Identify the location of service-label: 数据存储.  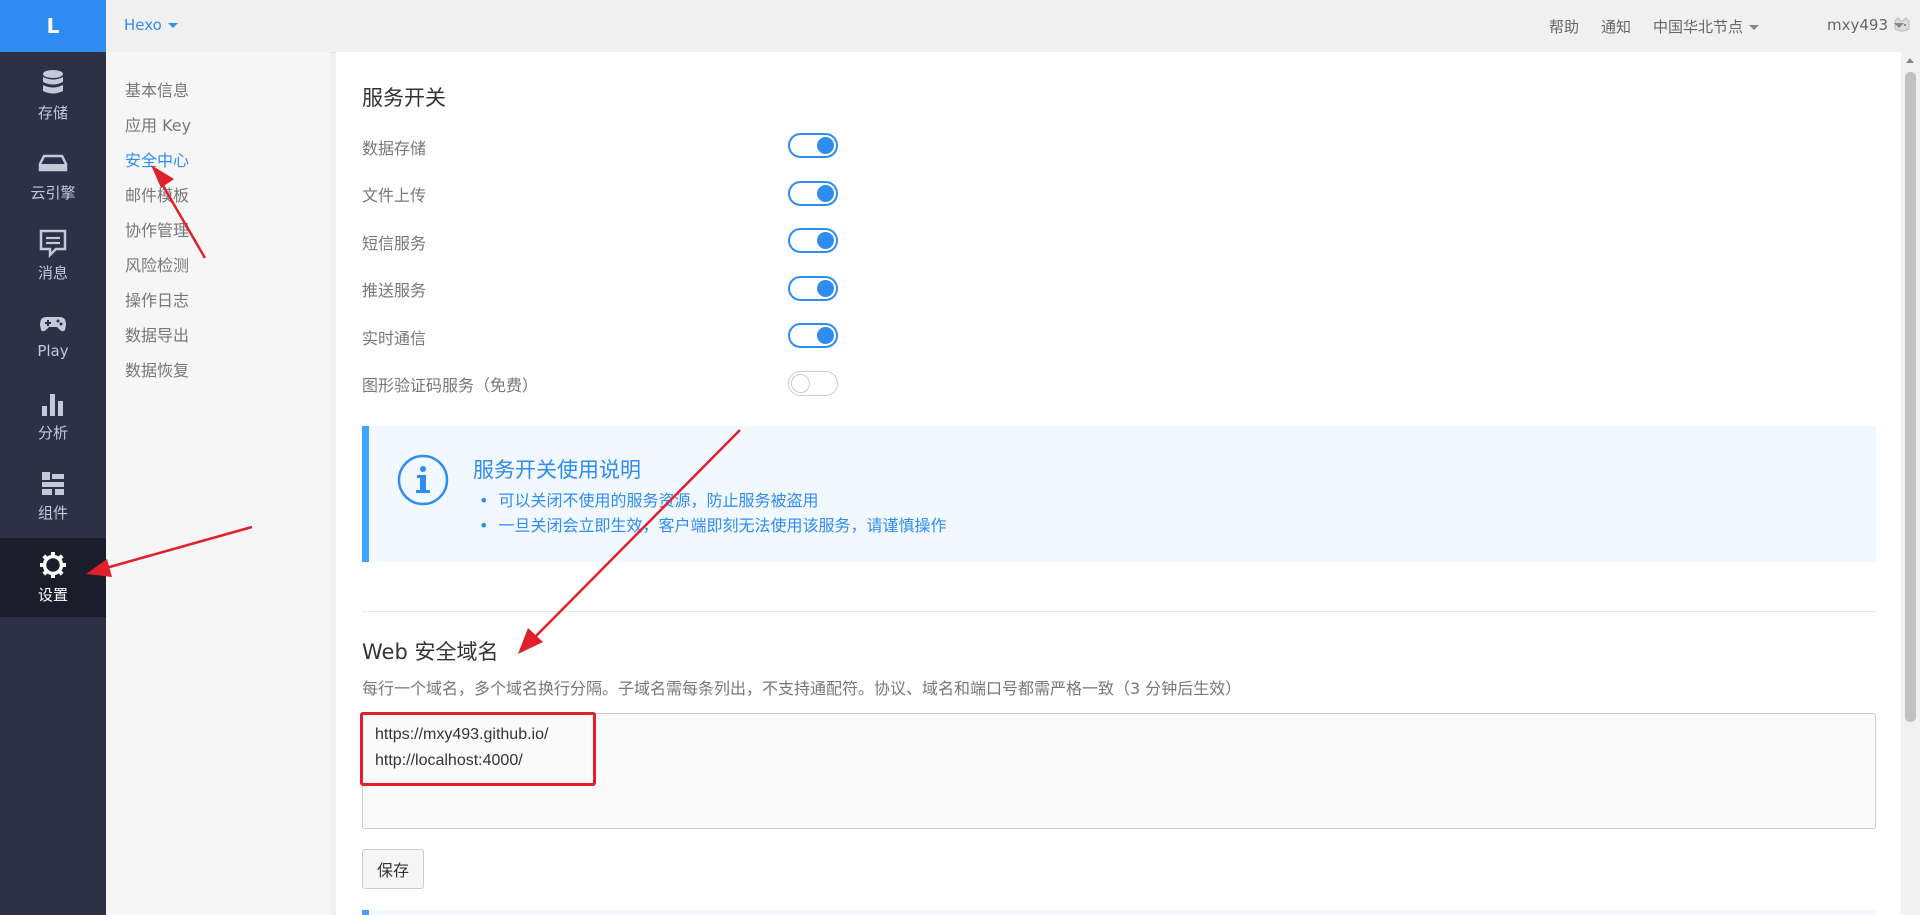
(394, 148).